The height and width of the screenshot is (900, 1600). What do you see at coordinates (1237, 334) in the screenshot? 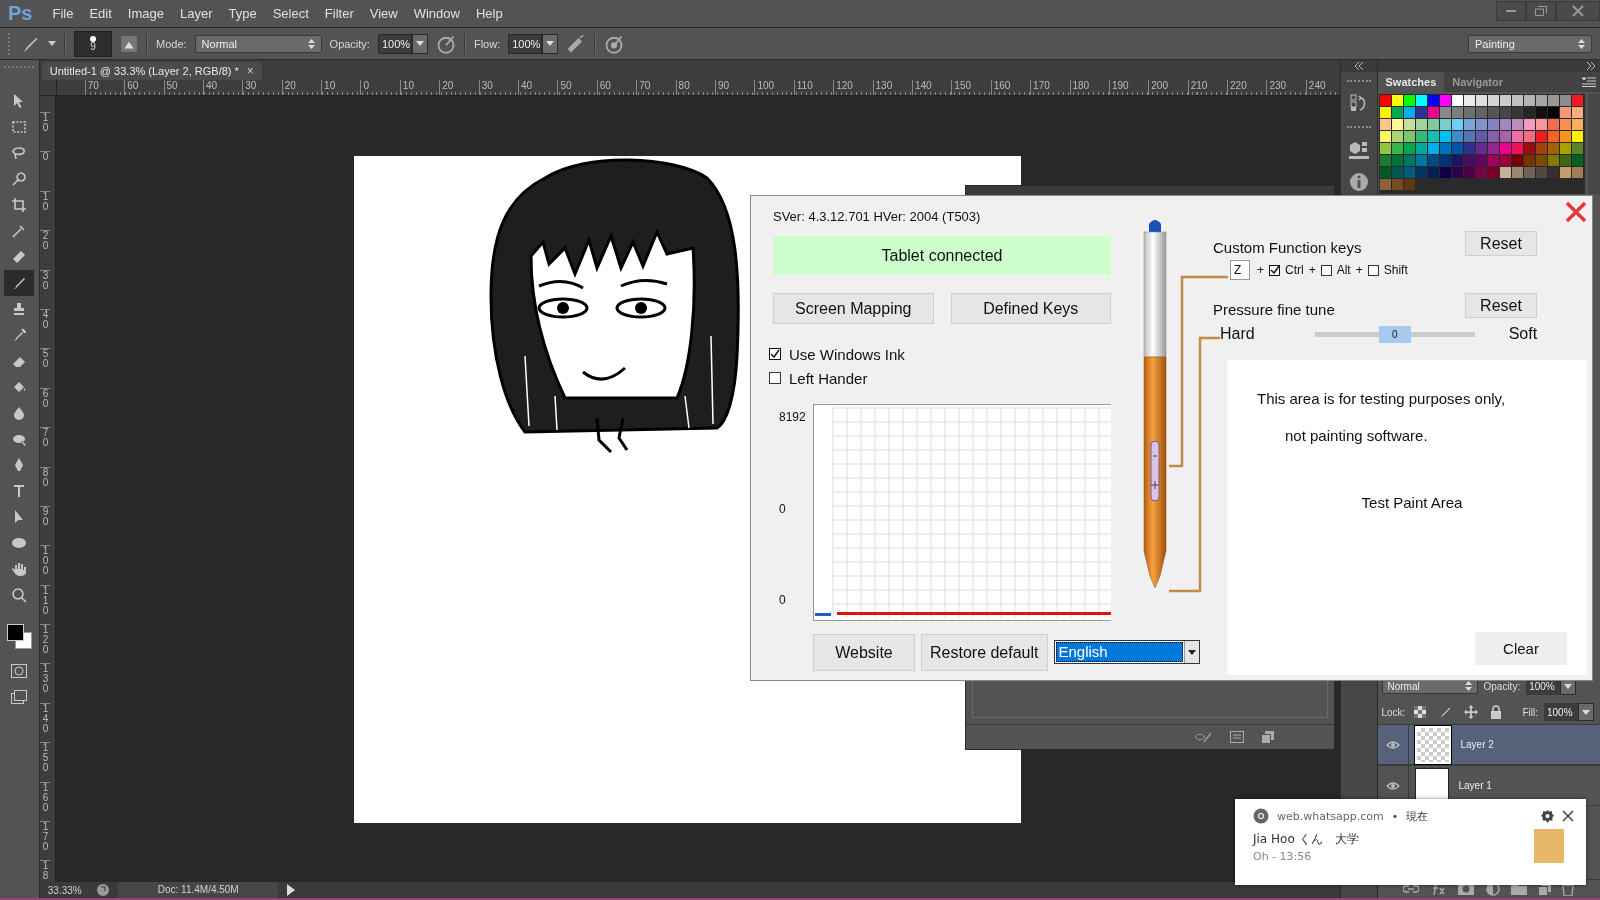
I see `slider-min-label: Hard` at bounding box center [1237, 334].